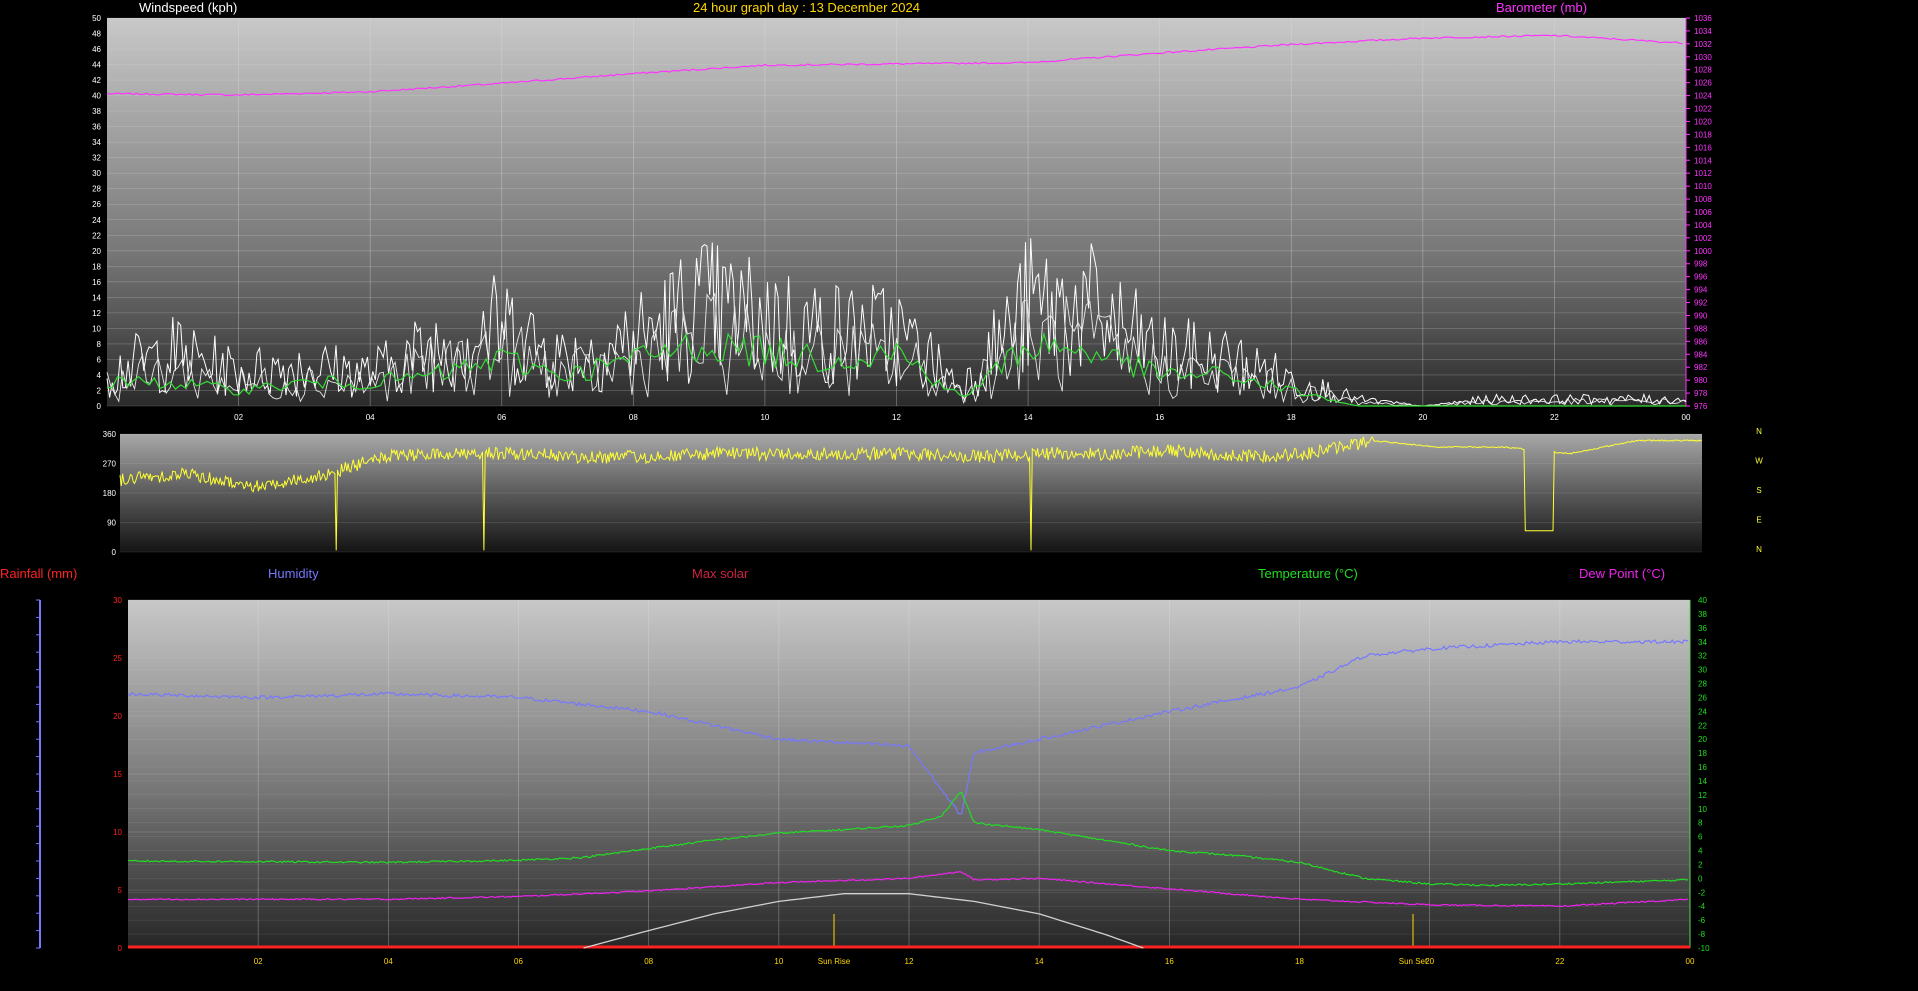  Describe the element at coordinates (1703, 251) in the screenshot. I see `baro-y-tick: 1000` at that location.